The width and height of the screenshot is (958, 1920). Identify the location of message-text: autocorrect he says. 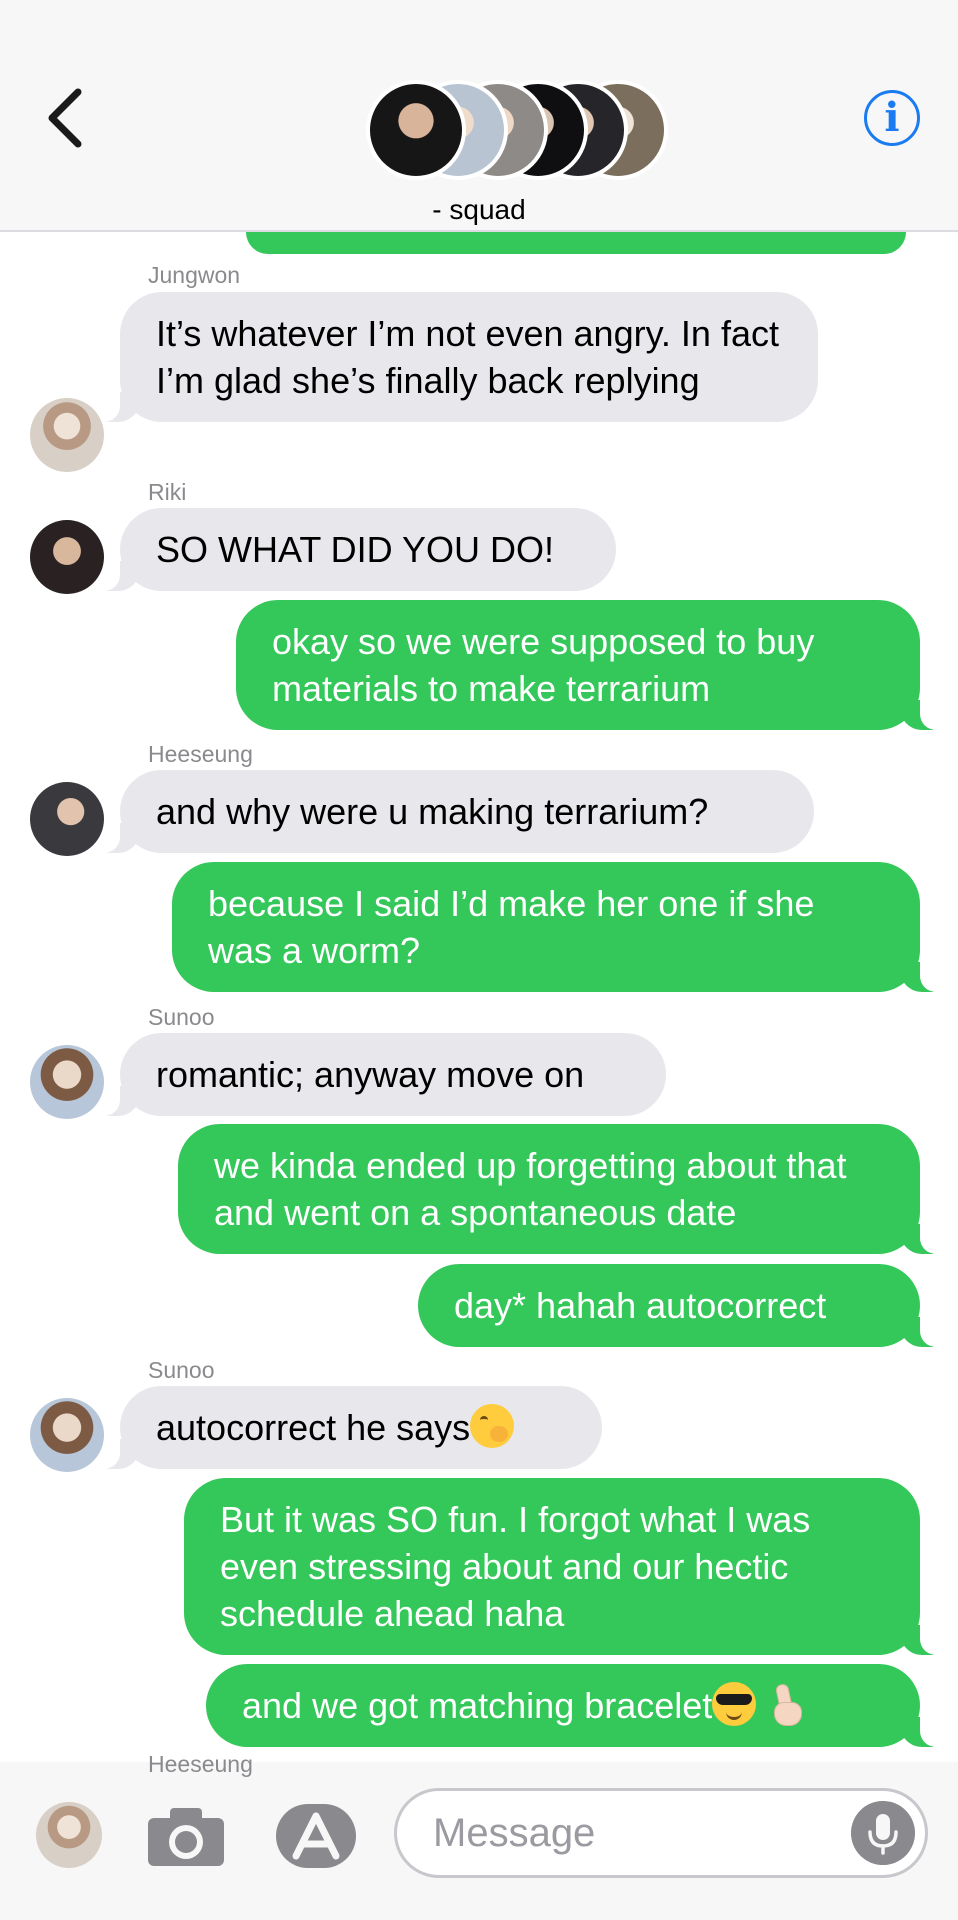
(313, 1427).